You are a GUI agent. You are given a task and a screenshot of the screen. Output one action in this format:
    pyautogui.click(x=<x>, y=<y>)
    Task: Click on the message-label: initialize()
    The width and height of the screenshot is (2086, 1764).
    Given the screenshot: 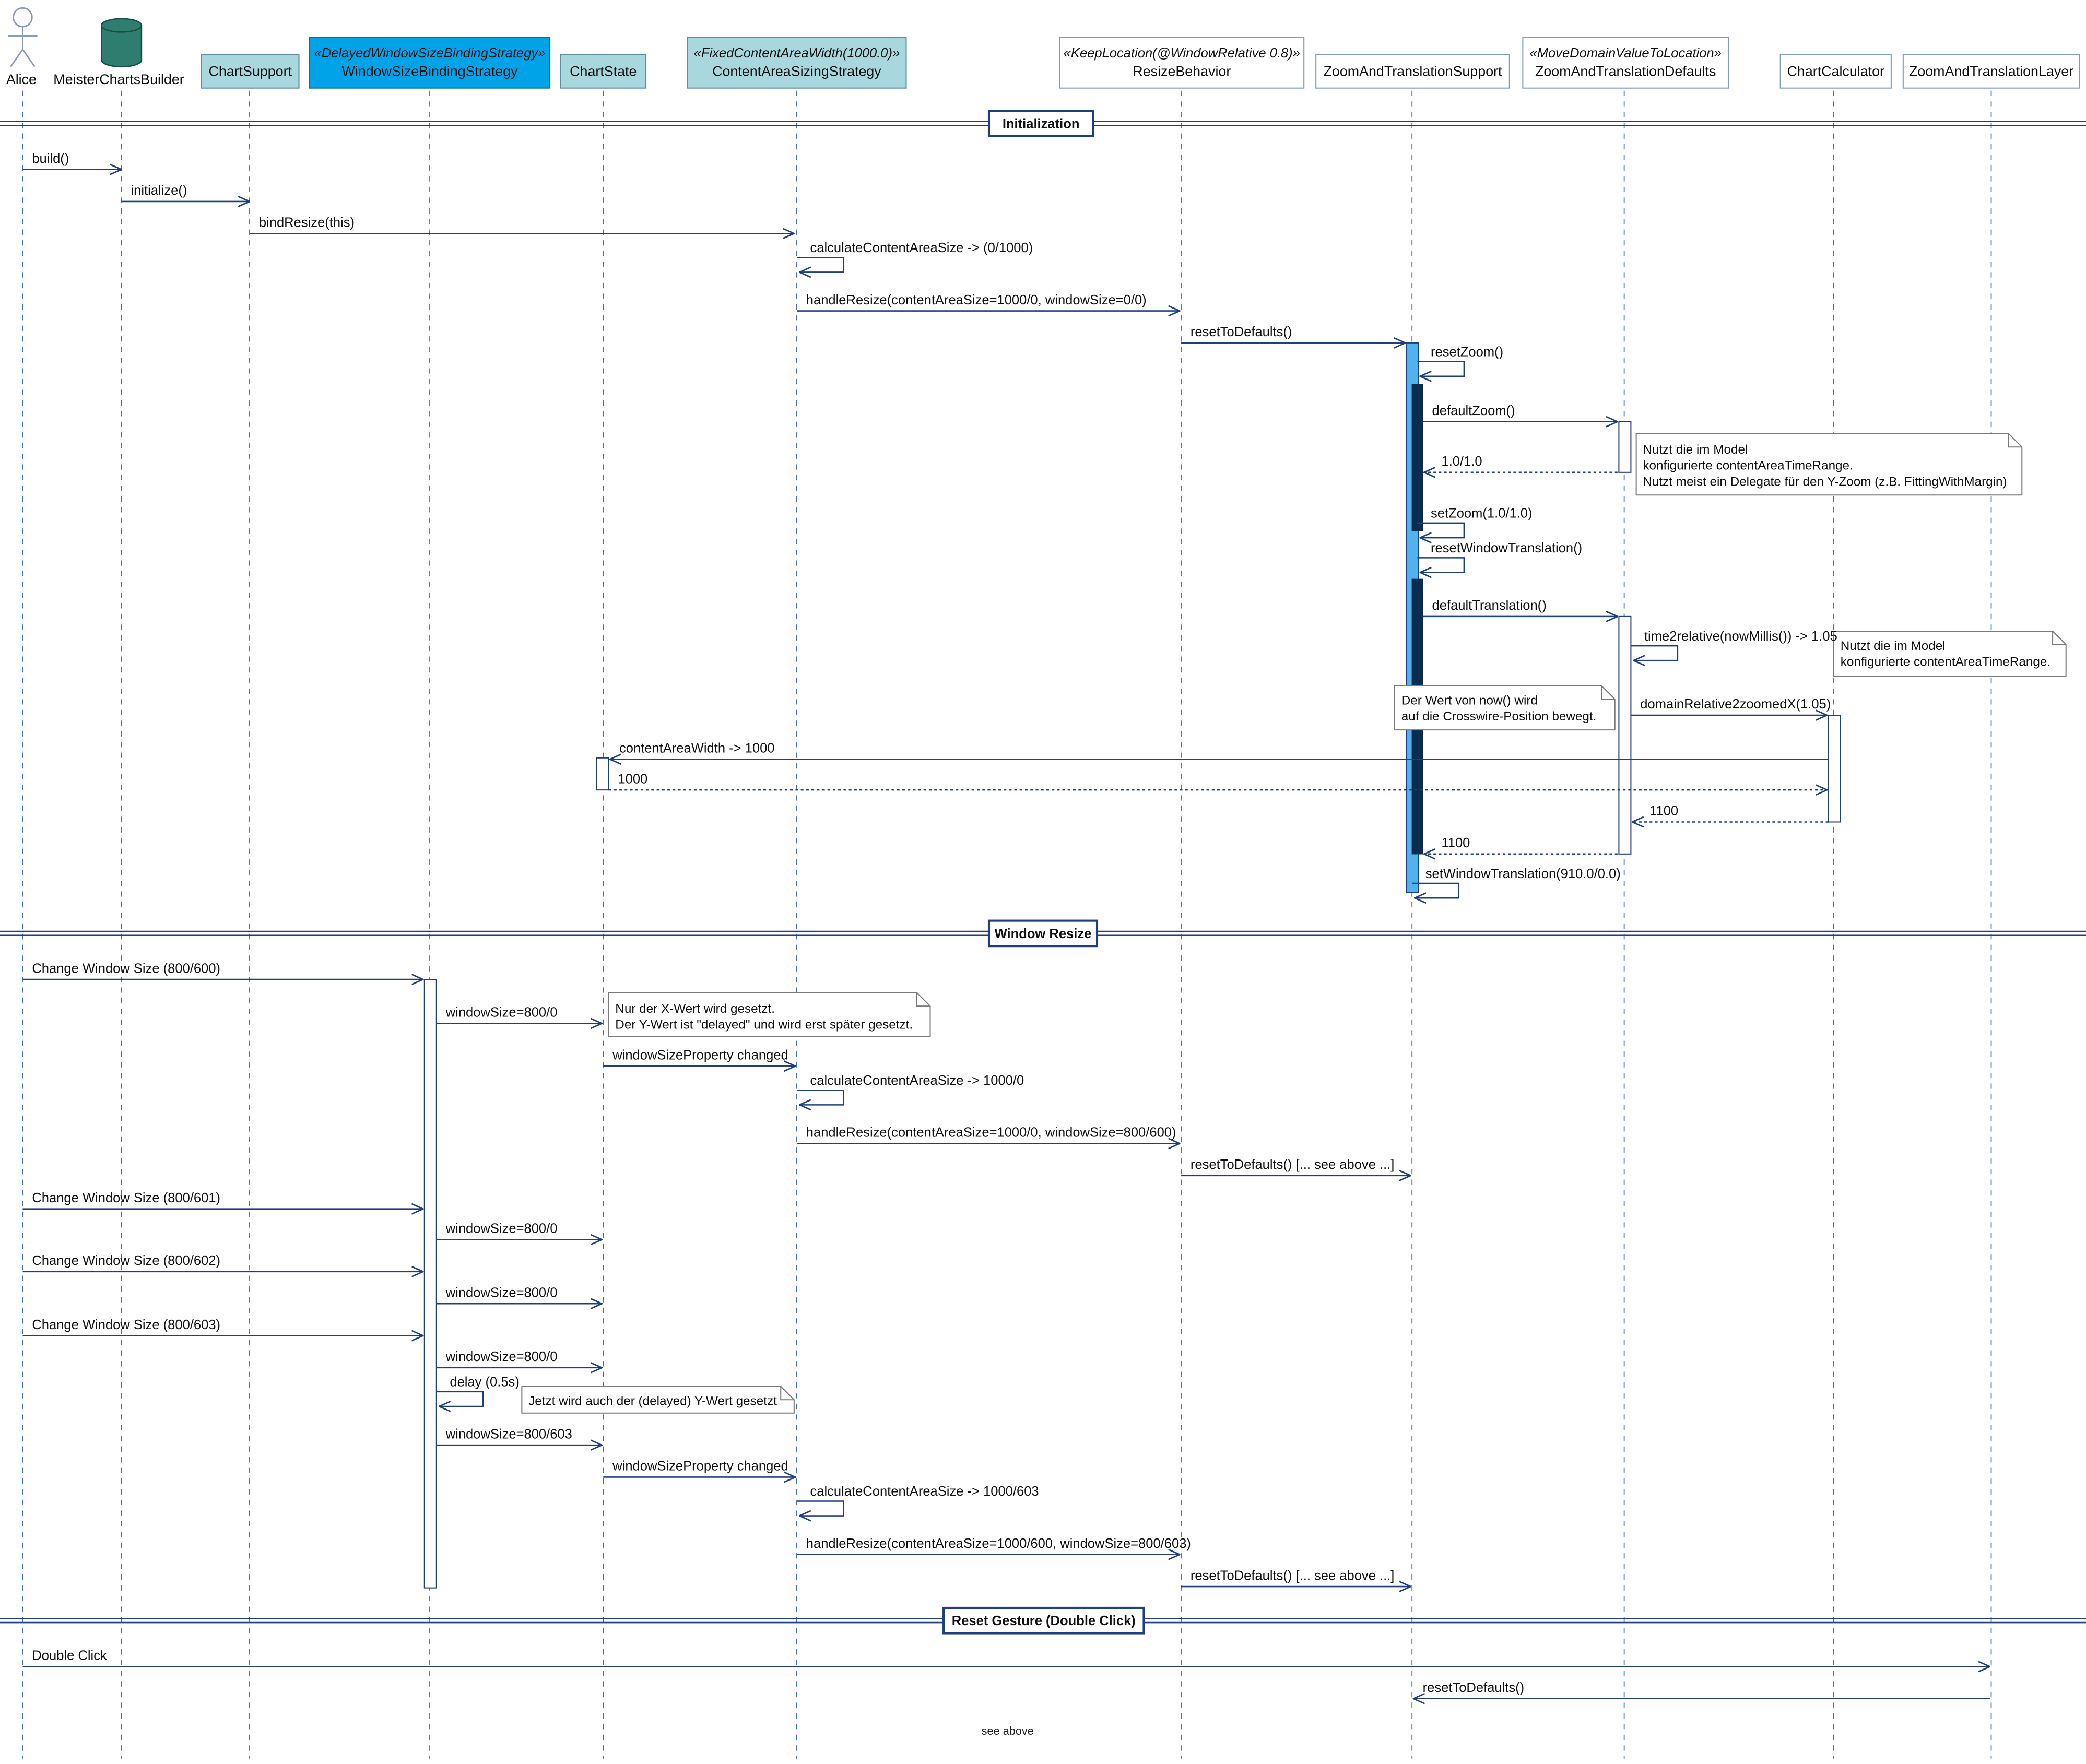 What is the action you would take?
    pyautogui.click(x=159, y=191)
    